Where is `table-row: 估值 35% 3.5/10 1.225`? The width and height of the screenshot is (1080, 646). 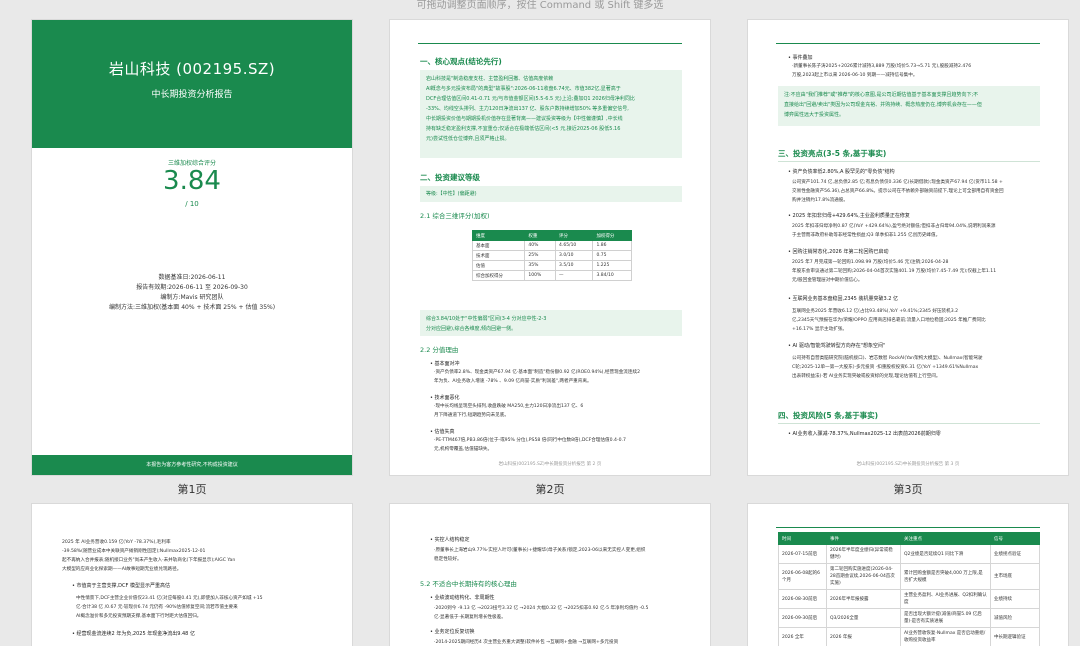 table-row: 估值 35% 3.5/10 1.225 is located at coordinates (551, 265).